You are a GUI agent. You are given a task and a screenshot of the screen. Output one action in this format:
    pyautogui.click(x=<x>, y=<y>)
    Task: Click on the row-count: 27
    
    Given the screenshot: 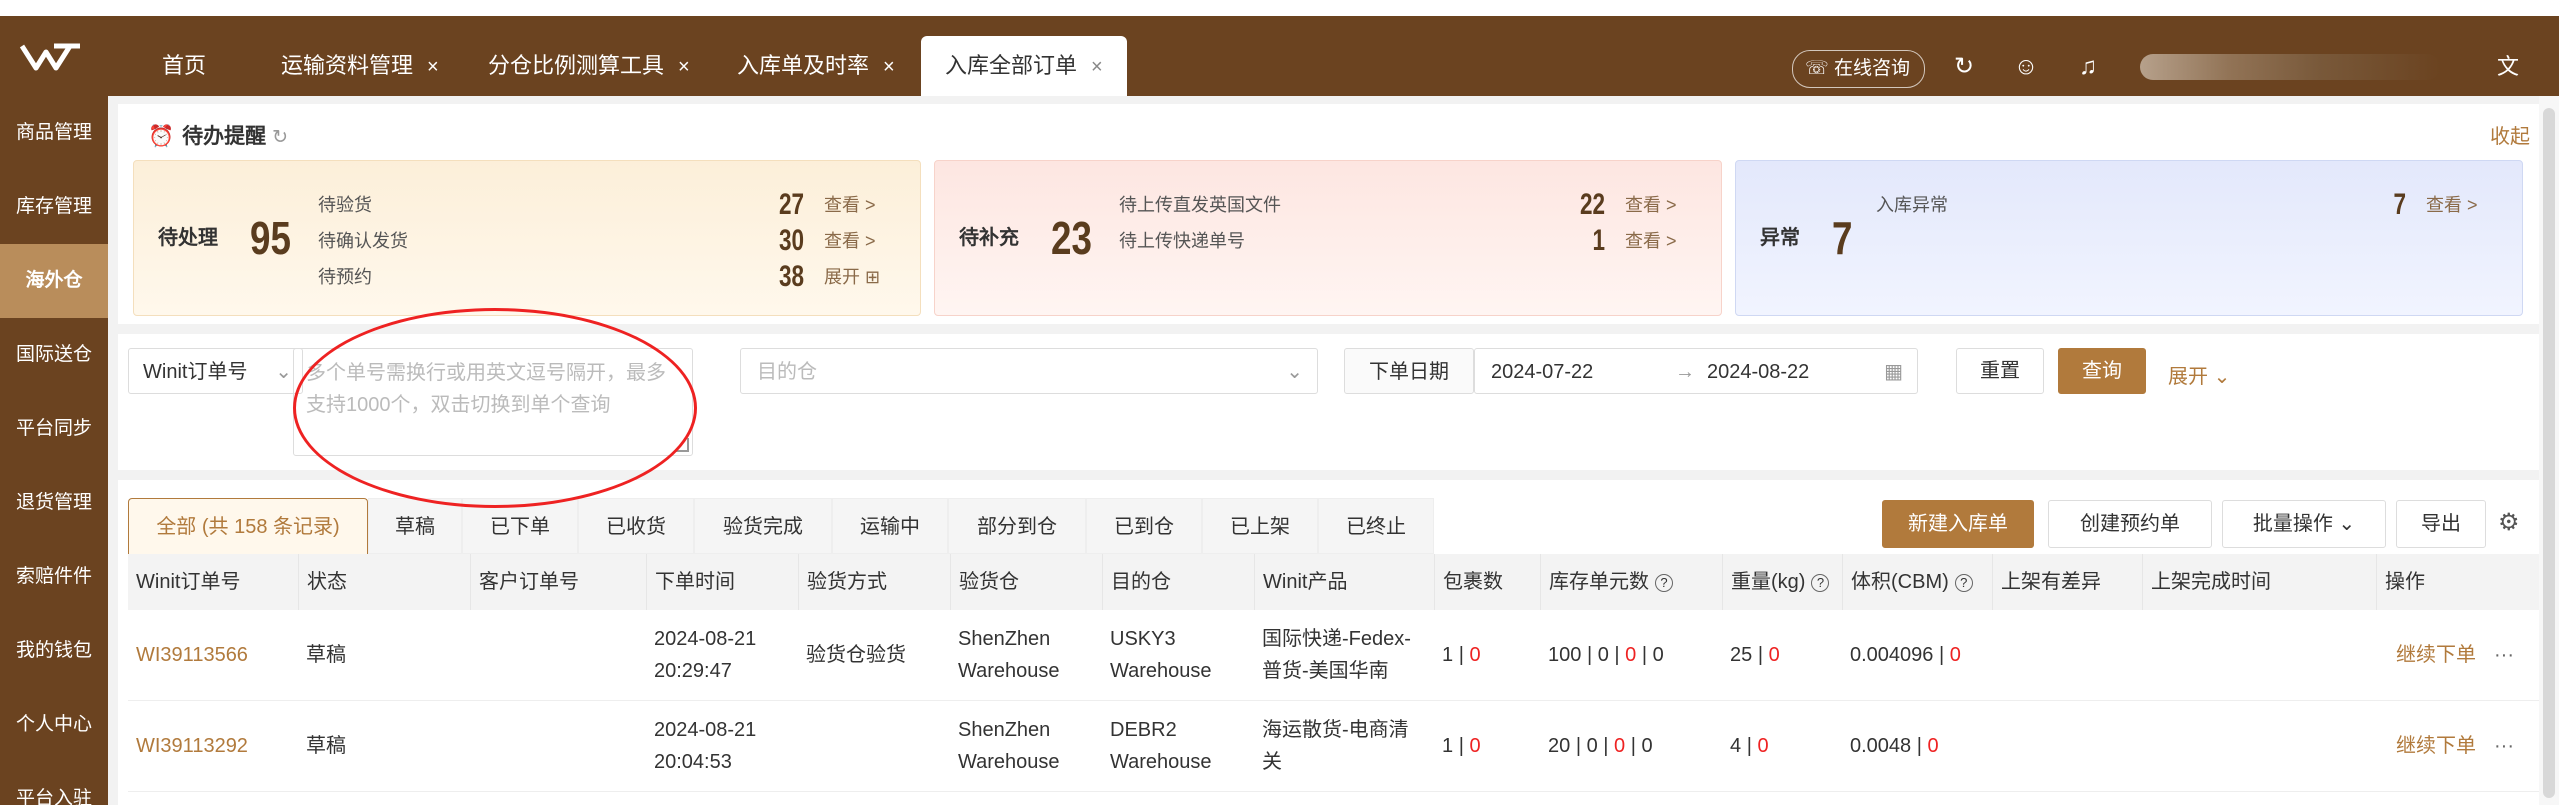 What is the action you would take?
    pyautogui.click(x=791, y=204)
    